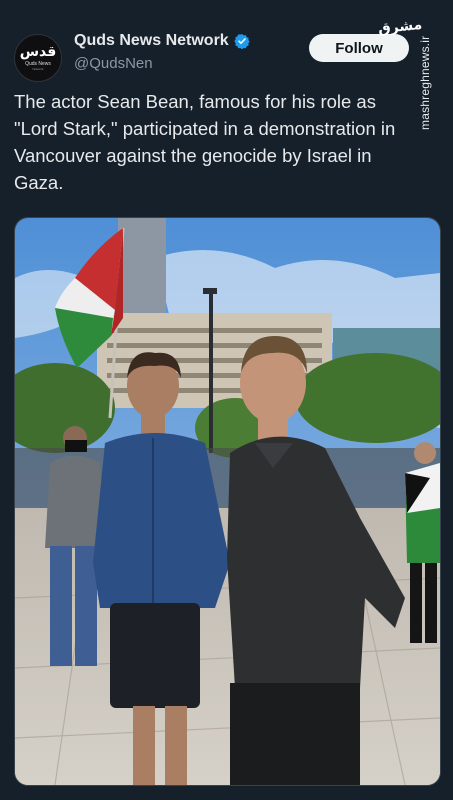 The image size is (453, 800). I want to click on name-row: Quds News Network, so click(162, 41).